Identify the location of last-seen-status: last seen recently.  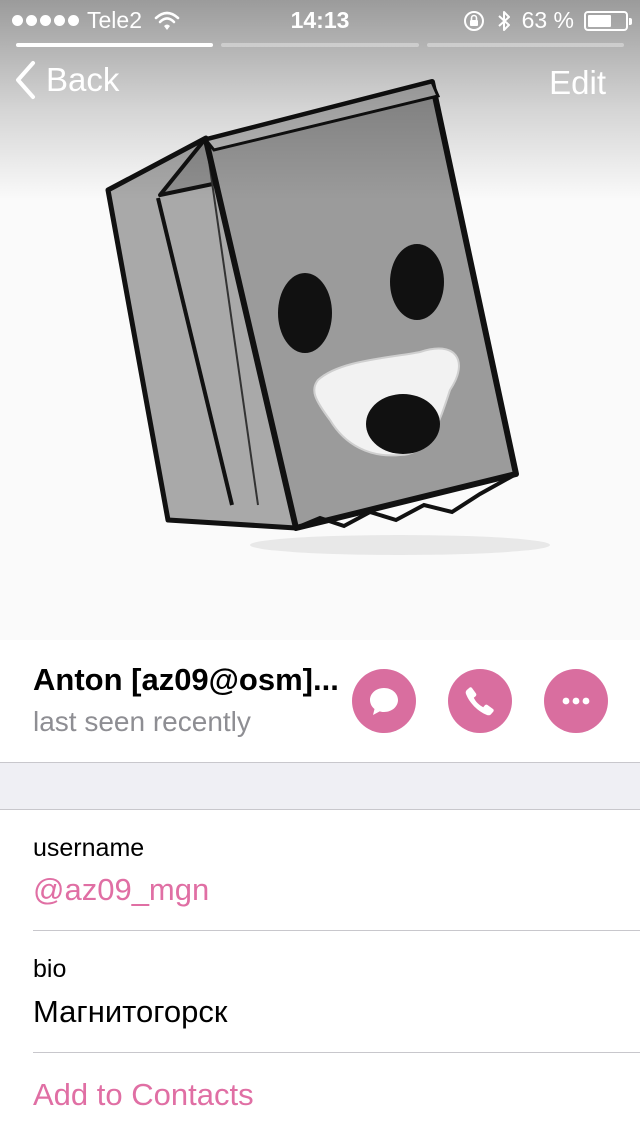
(142, 721).